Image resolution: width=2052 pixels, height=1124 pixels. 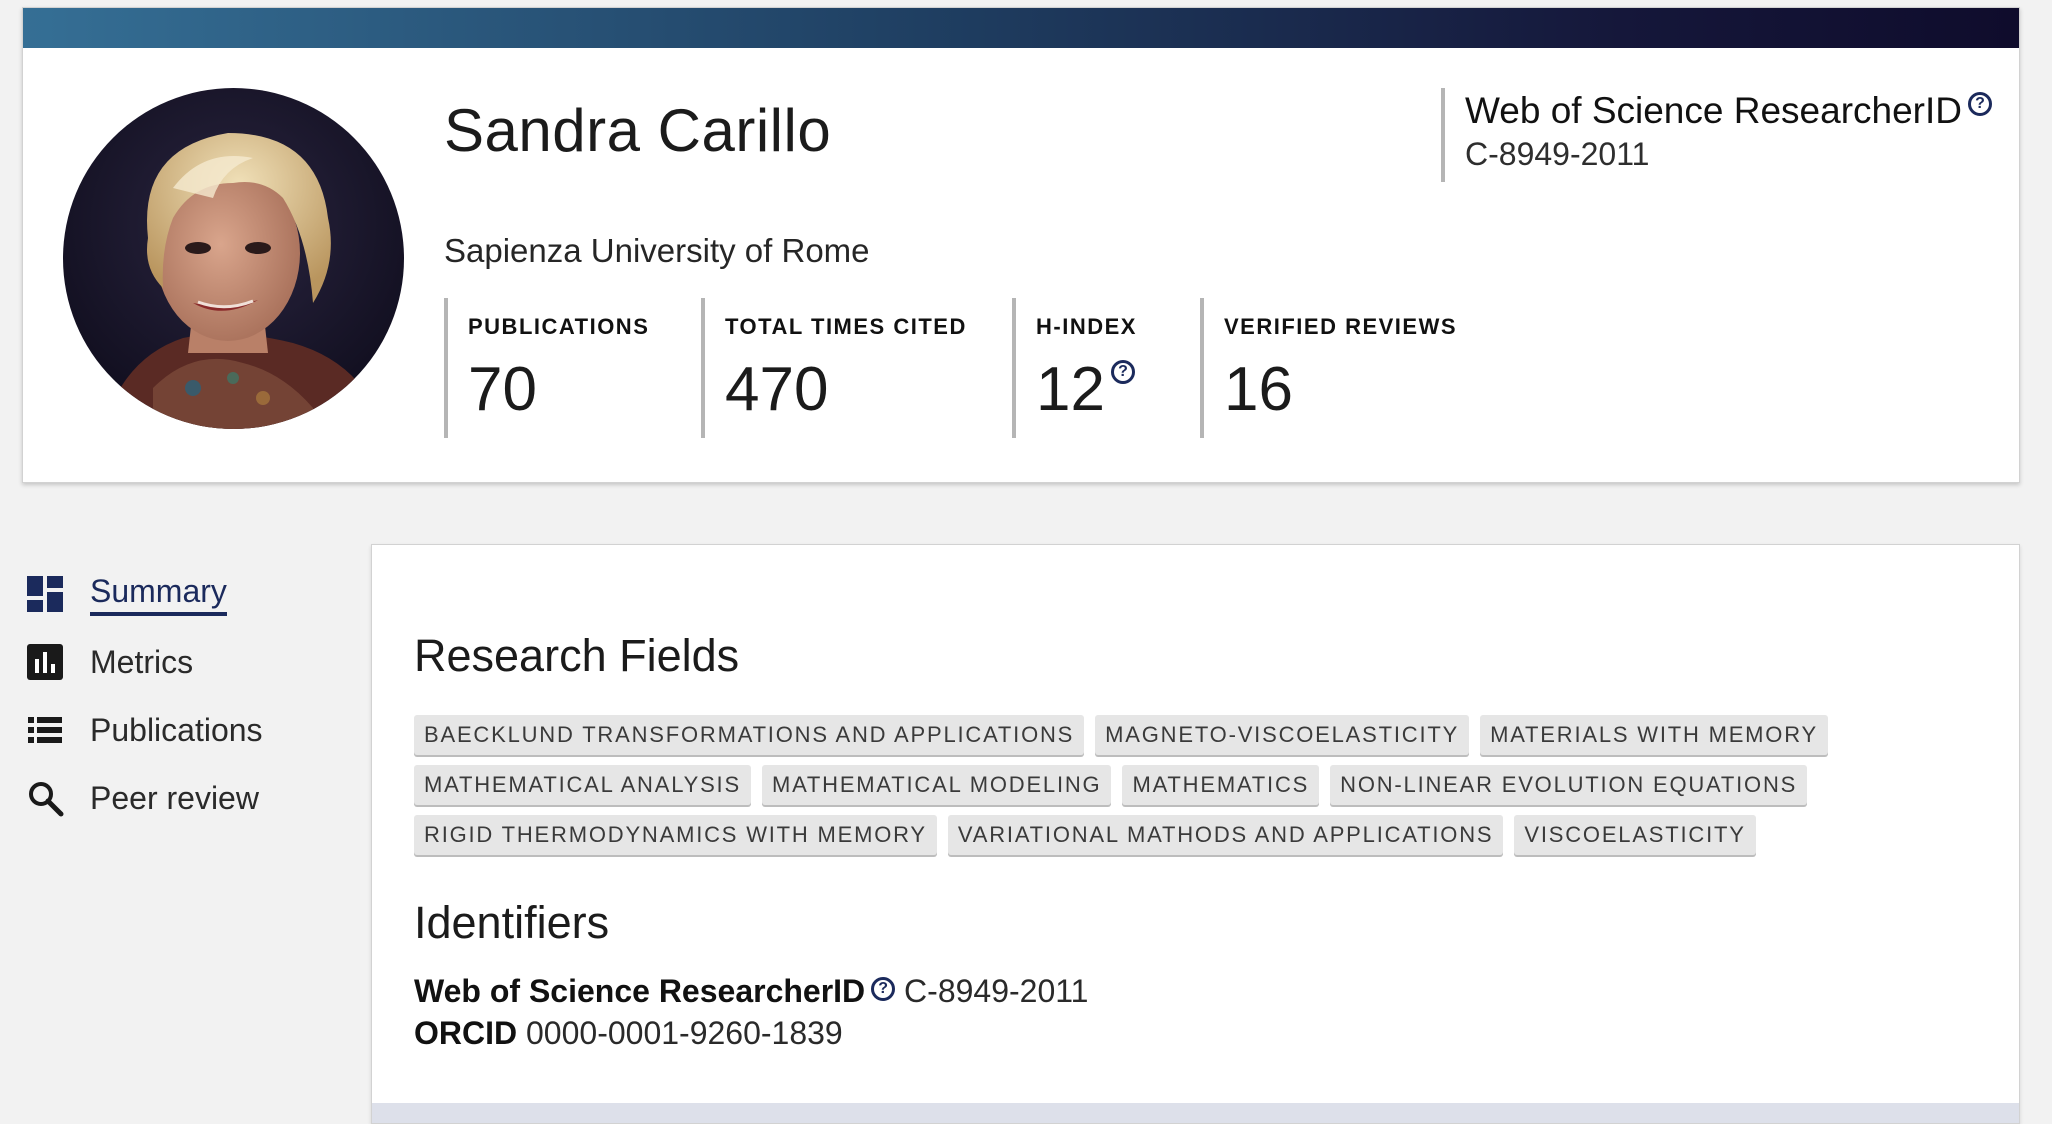 I want to click on identifiers-title: Identifiers, so click(x=512, y=922).